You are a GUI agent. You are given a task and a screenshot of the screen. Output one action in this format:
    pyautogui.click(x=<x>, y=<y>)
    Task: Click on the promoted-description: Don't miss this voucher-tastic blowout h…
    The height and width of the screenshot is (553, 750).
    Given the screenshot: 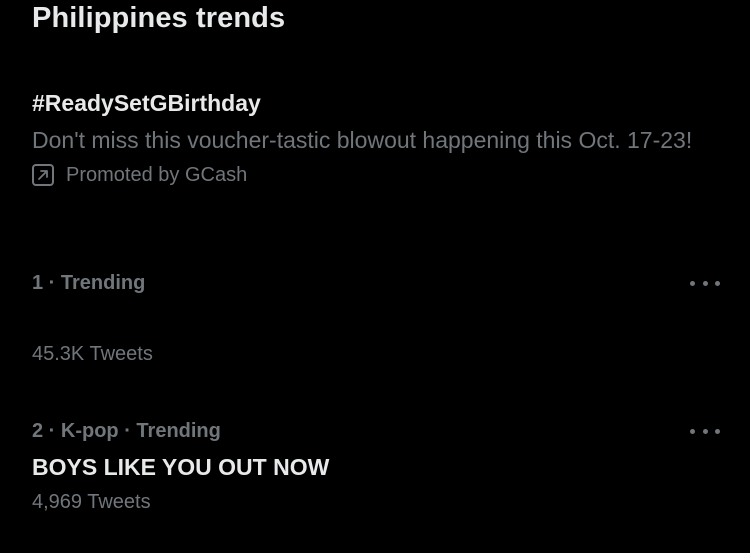 What is the action you would take?
    pyautogui.click(x=362, y=140)
    